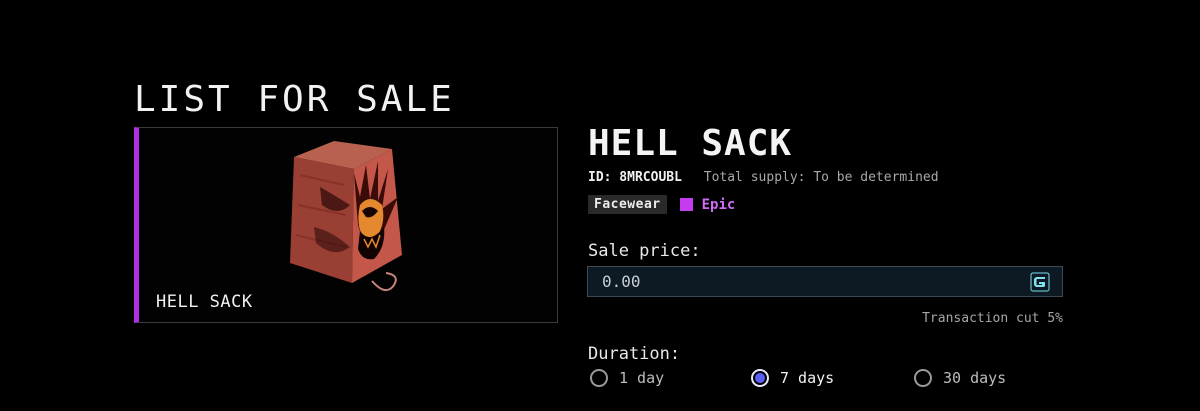 The height and width of the screenshot is (411, 1200). What do you see at coordinates (718, 204) in the screenshot?
I see `rarity-label: Epic` at bounding box center [718, 204].